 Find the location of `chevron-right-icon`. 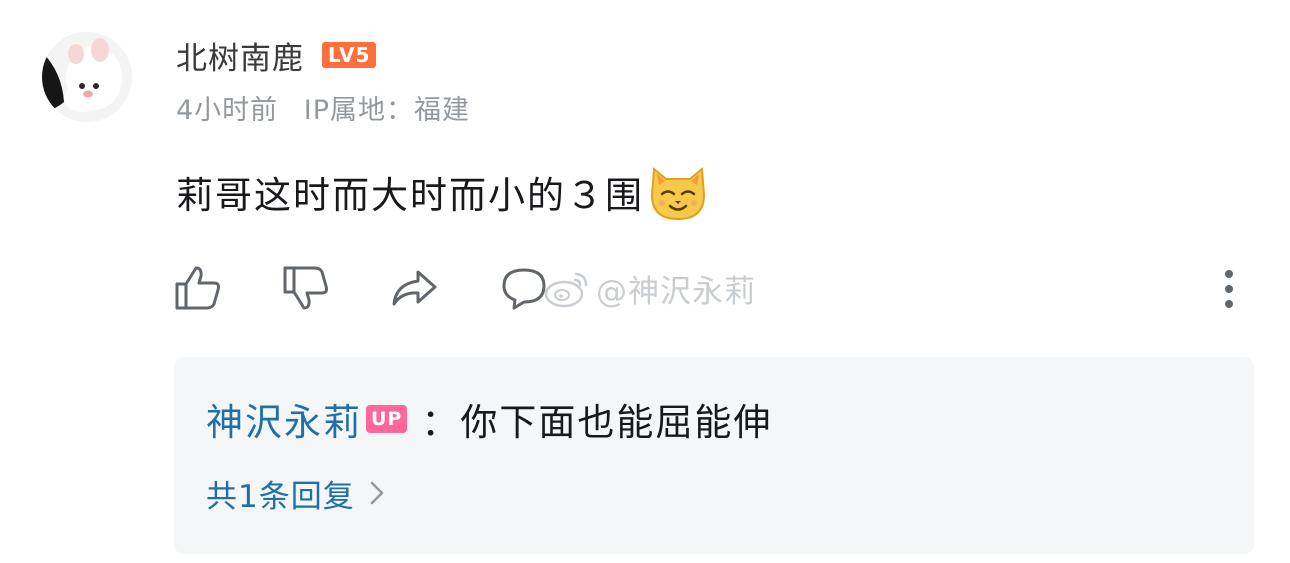

chevron-right-icon is located at coordinates (376, 493).